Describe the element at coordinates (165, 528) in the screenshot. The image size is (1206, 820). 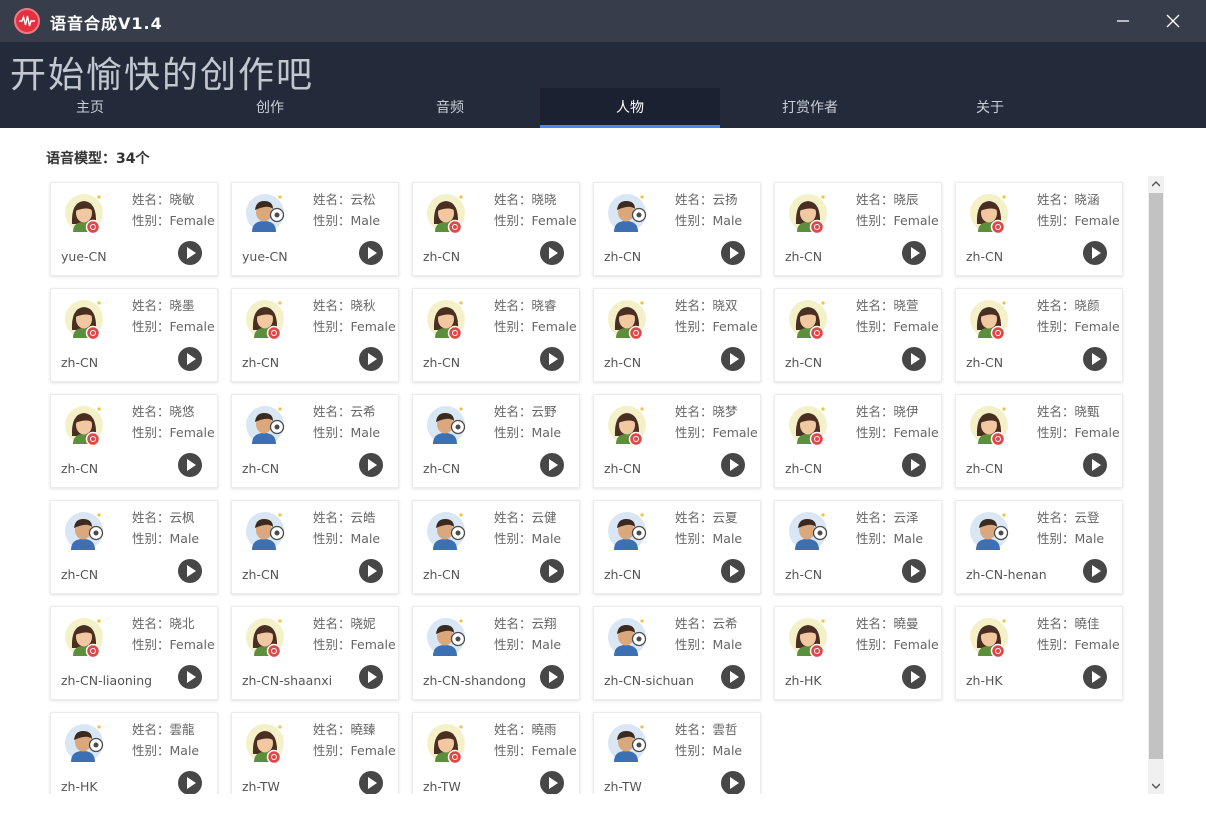
I see `voice-info: 姓名：云枫 性别：Male` at that location.